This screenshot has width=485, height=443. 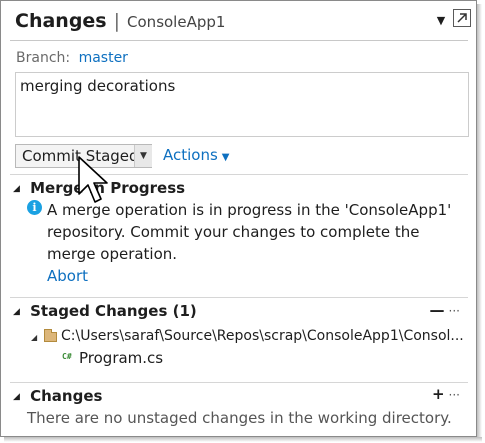 I want to click on panel-header: Changes | ConsoleApp1, so click(x=120, y=23).